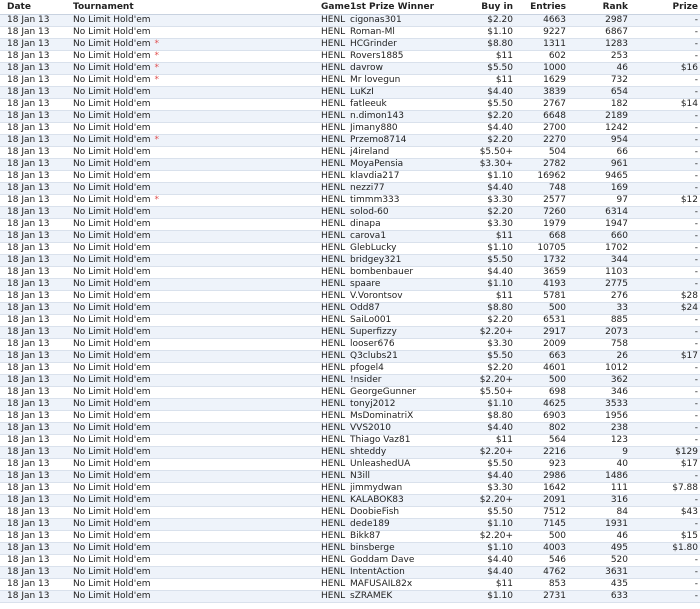 Image resolution: width=700 pixels, height=609 pixels. I want to click on cell-winner-text: davrow, so click(366, 68).